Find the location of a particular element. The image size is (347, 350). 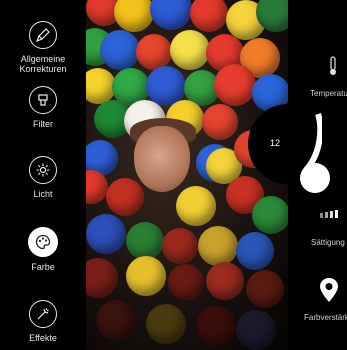

brush-icon is located at coordinates (43, 35).